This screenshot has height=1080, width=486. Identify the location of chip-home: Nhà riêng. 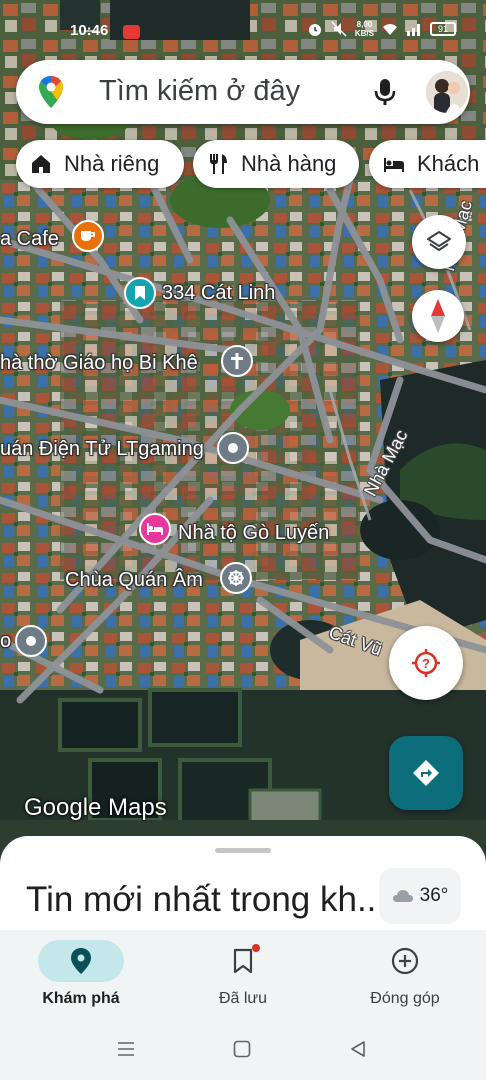
(100, 164).